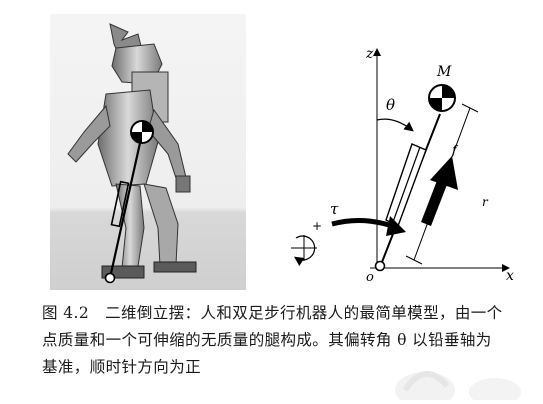 The height and width of the screenshot is (404, 543). Describe the element at coordinates (444, 72) in the screenshot. I see `mass-label: M` at that location.